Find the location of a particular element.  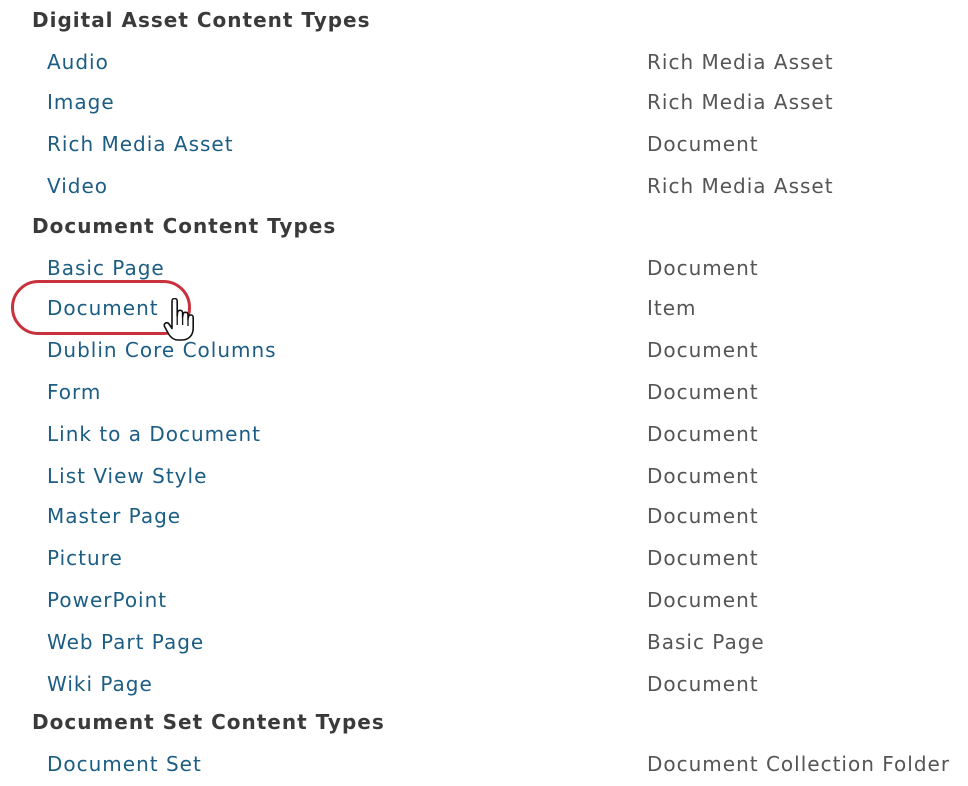

table-row: Form Document is located at coordinates (484, 392).